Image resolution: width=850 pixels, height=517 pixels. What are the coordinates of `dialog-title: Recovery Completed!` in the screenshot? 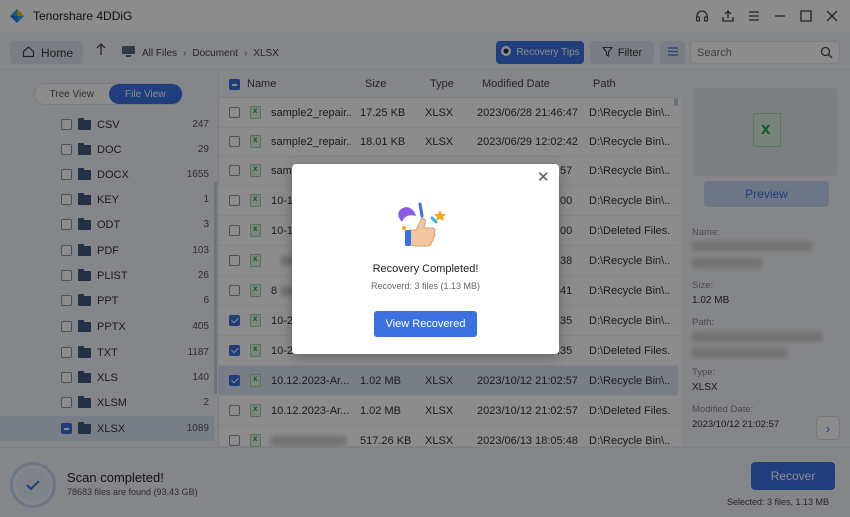 It's located at (425, 269).